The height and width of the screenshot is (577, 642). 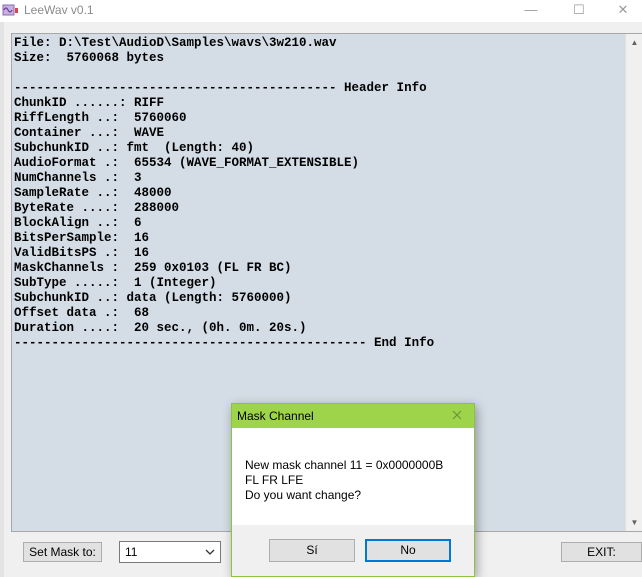 I want to click on window-left-edge, so click(x=2, y=299).